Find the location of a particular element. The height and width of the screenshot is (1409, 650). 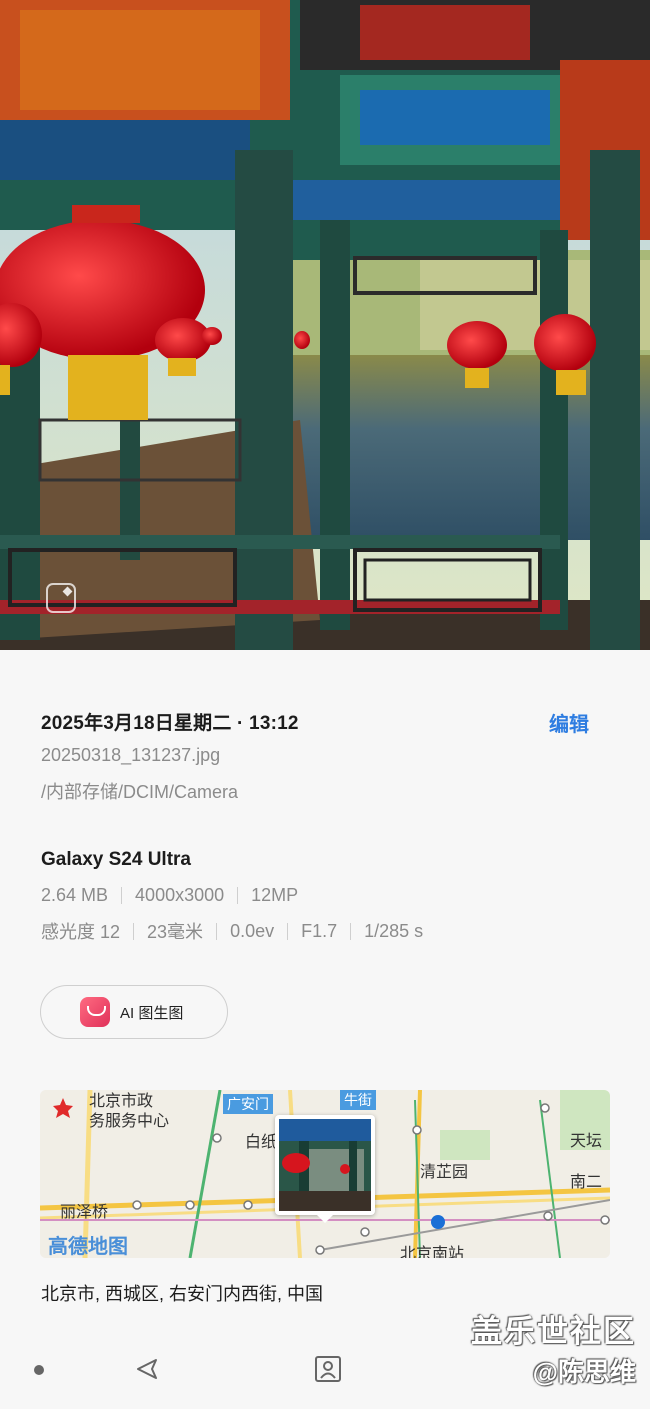

camera-specs: 感光度 12 23毫米 0.0ev F1.7 1/285 s is located at coordinates (232, 931).